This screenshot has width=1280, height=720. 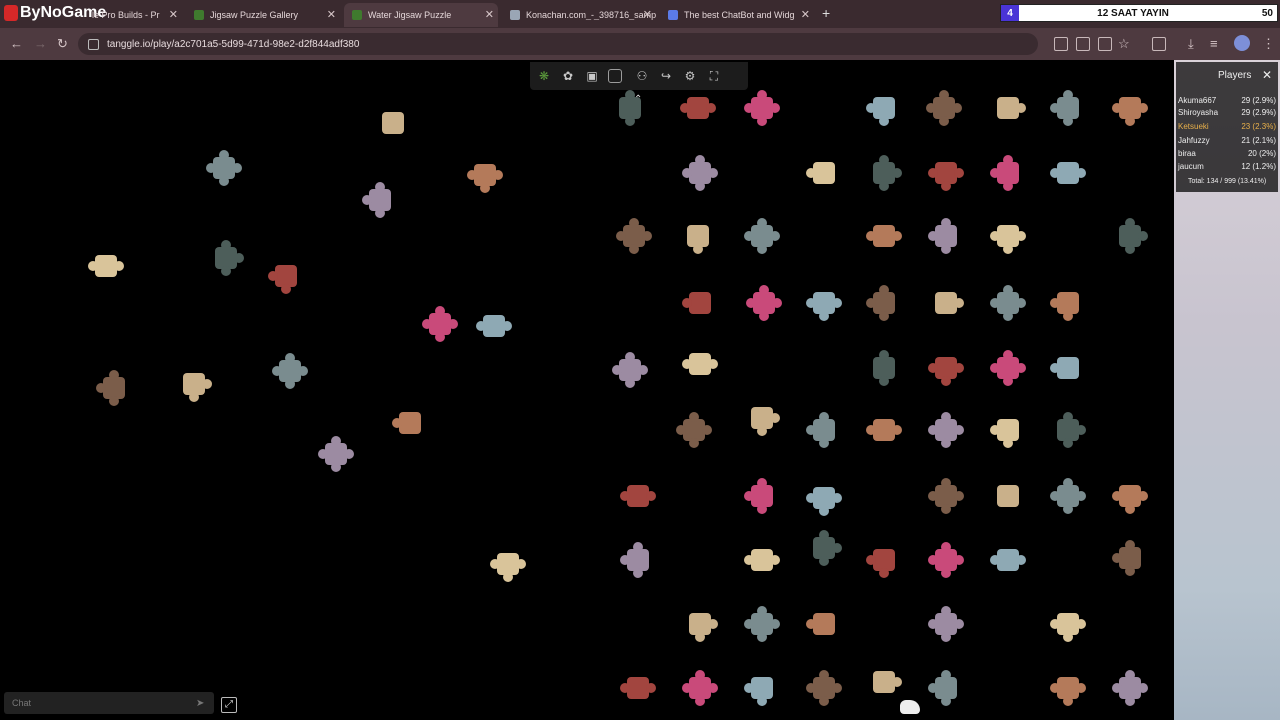 I want to click on download-icon: ⤓, so click(x=1191, y=44).